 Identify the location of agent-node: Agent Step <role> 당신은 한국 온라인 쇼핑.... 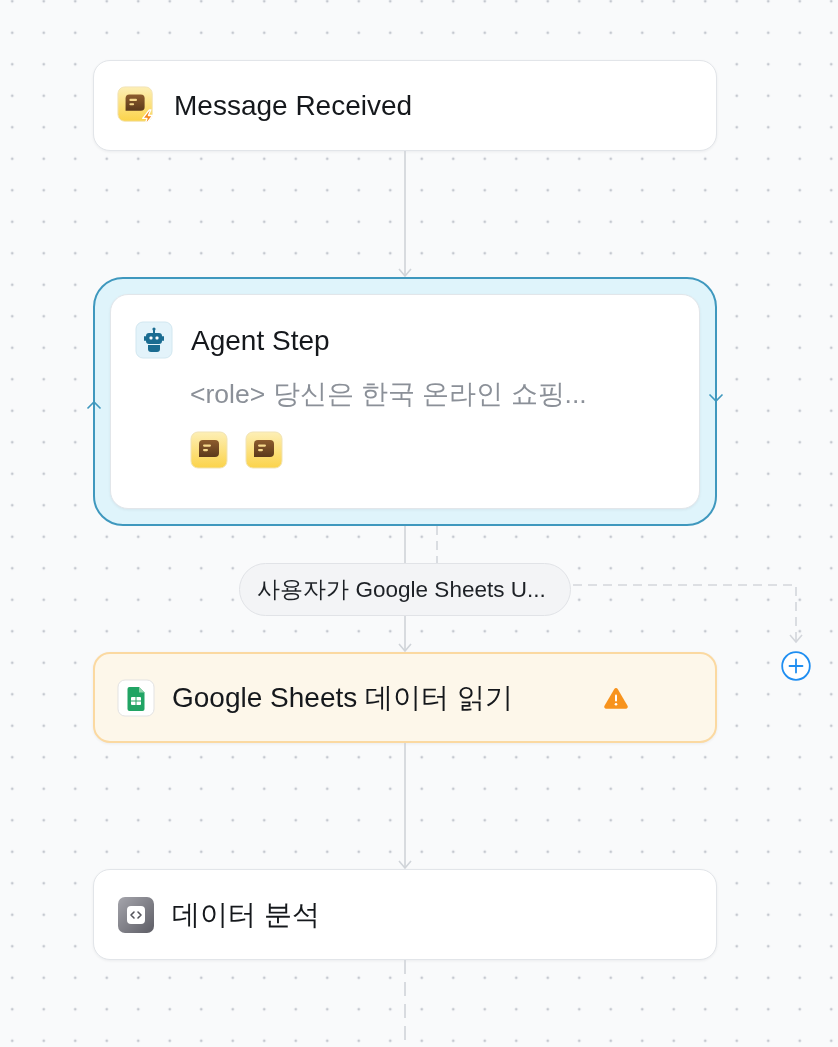
(405, 401).